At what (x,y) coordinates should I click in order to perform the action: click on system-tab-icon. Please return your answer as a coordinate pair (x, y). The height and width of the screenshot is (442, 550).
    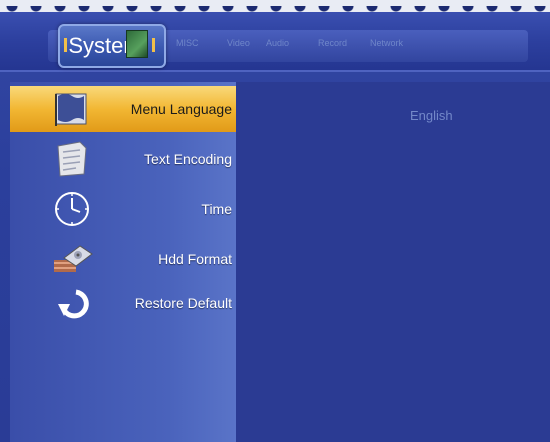
    Looking at the image, I should click on (137, 44).